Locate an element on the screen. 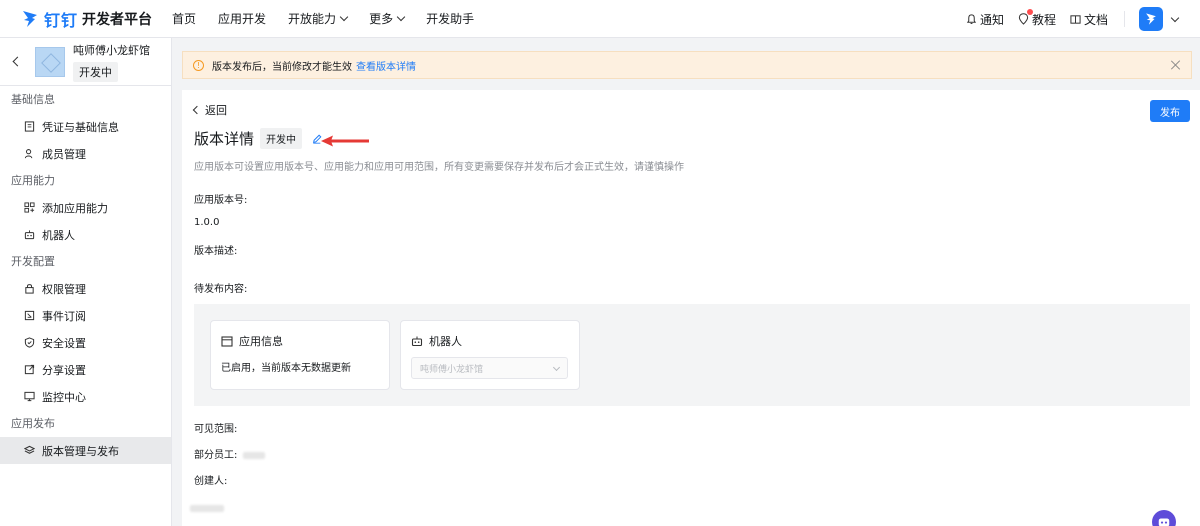 Image resolution: width=1200 pixels, height=526 pixels. section-title: 基础信息 is located at coordinates (33, 99).